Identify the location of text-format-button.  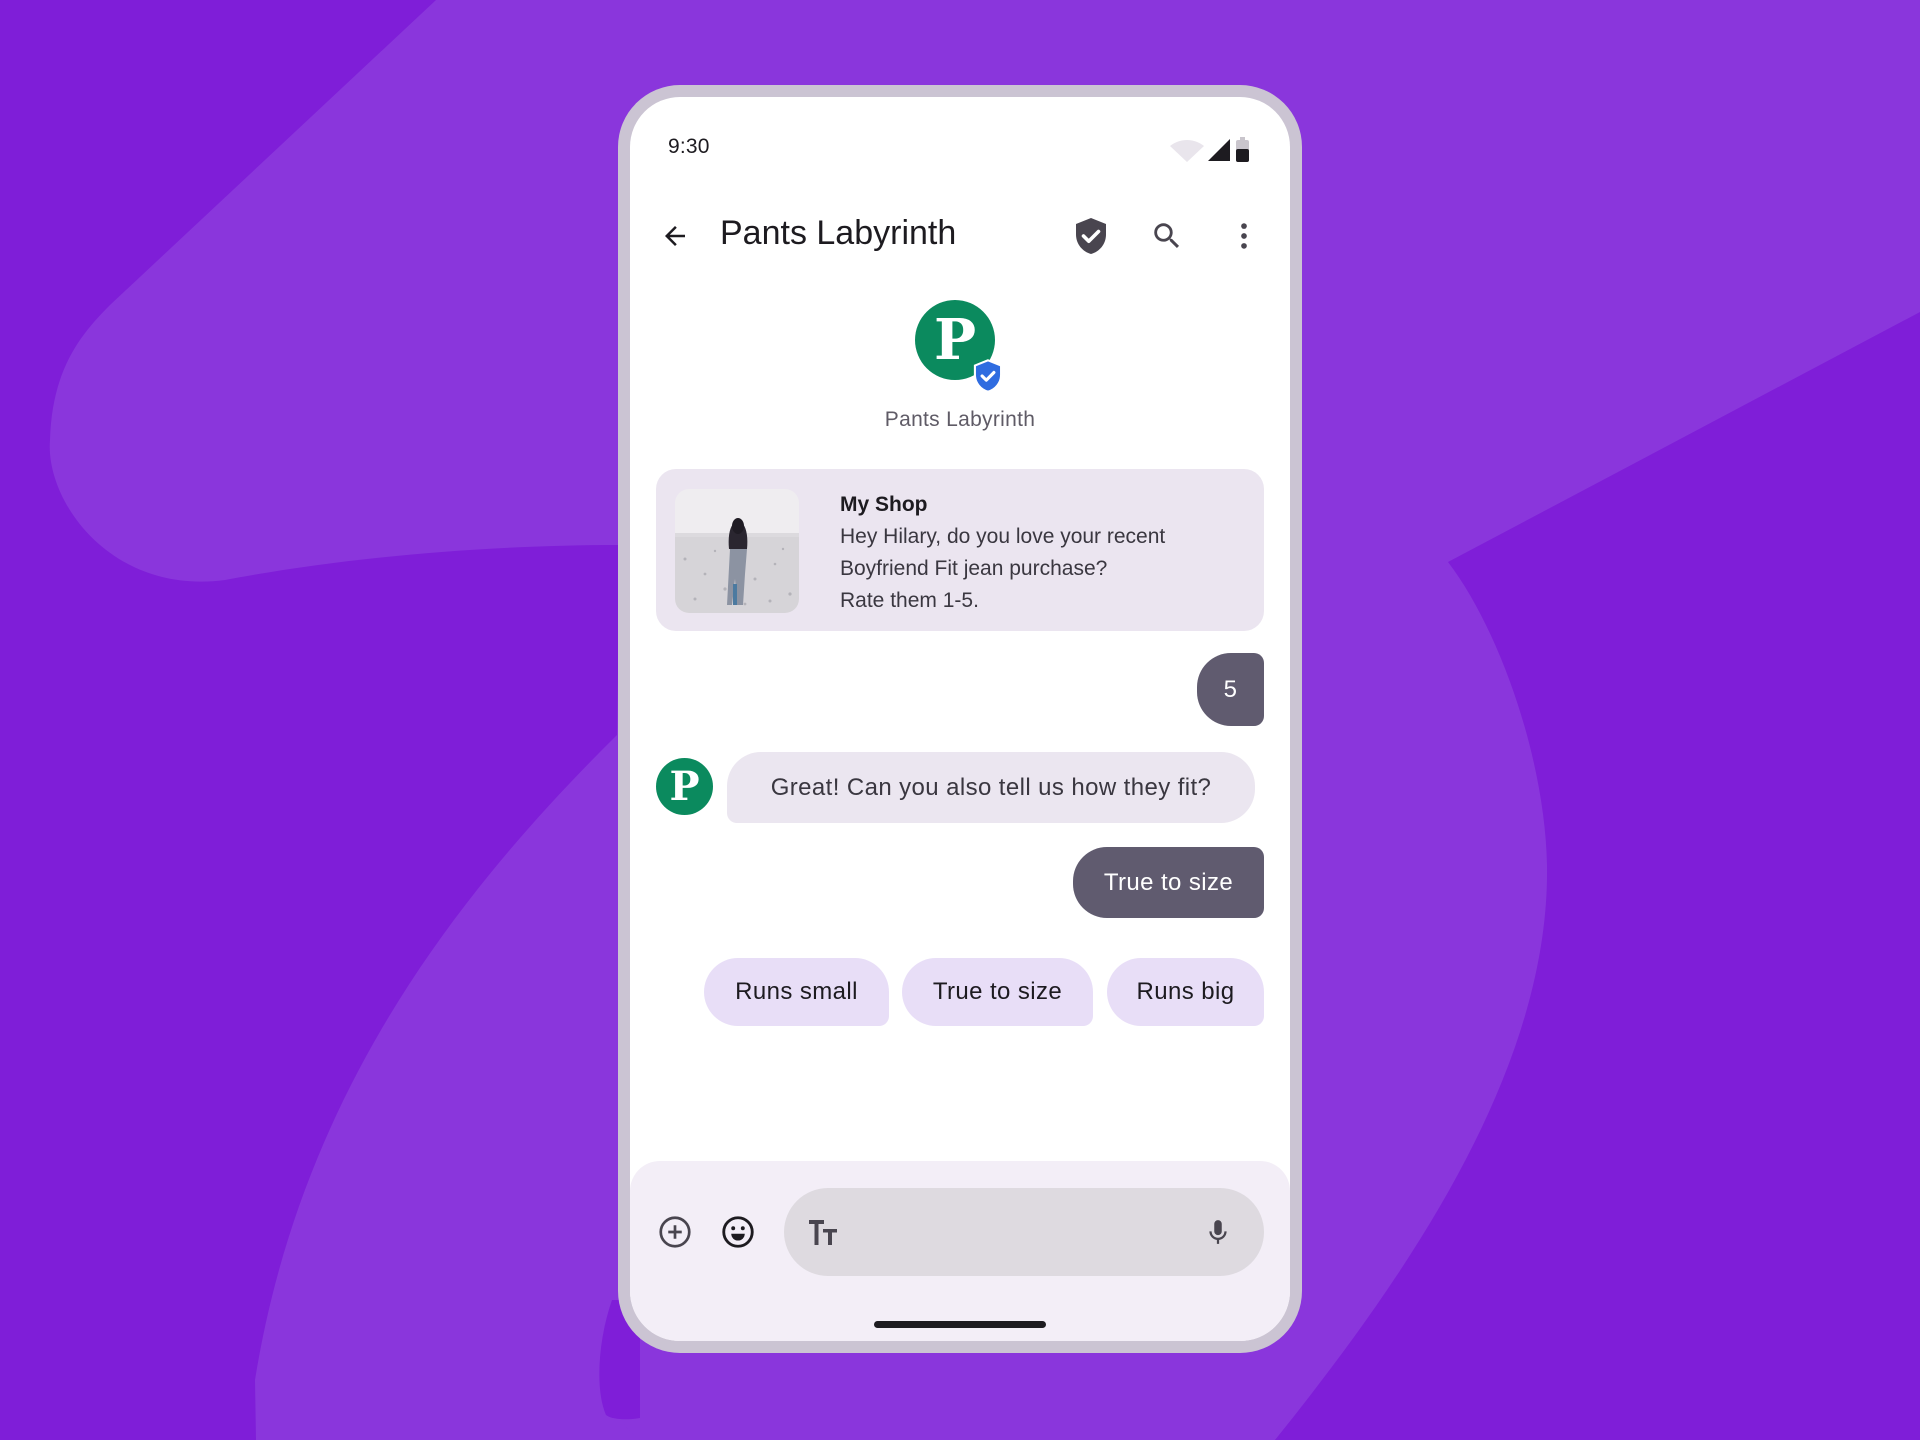
(824, 1232).